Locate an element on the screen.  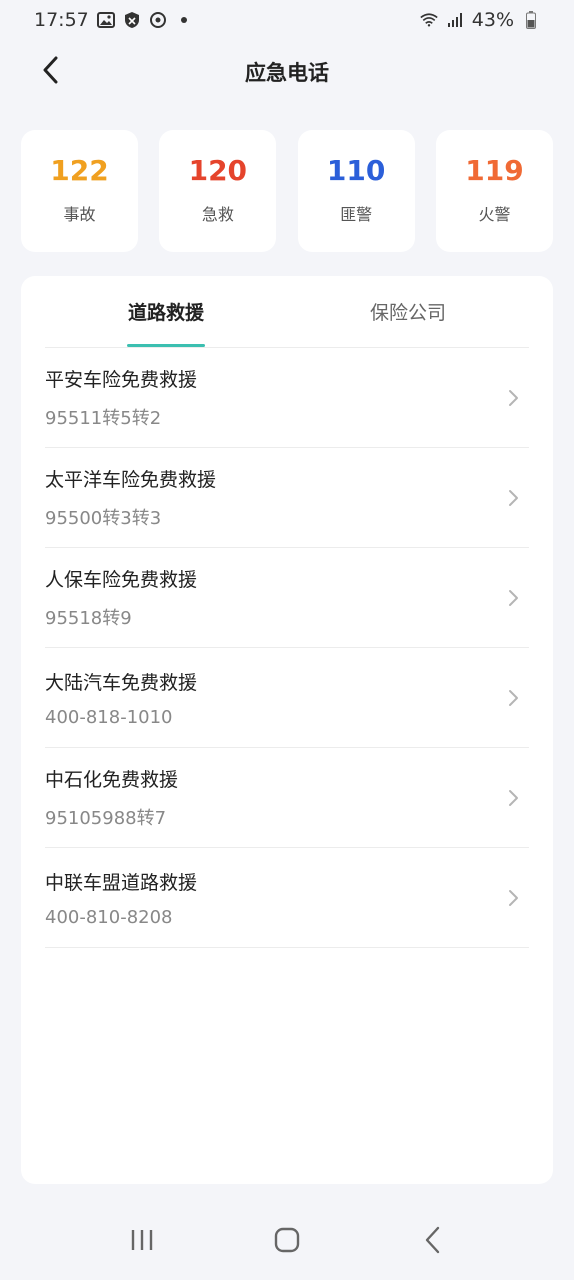
emergency-card-119: 119 火警 is located at coordinates (494, 191).